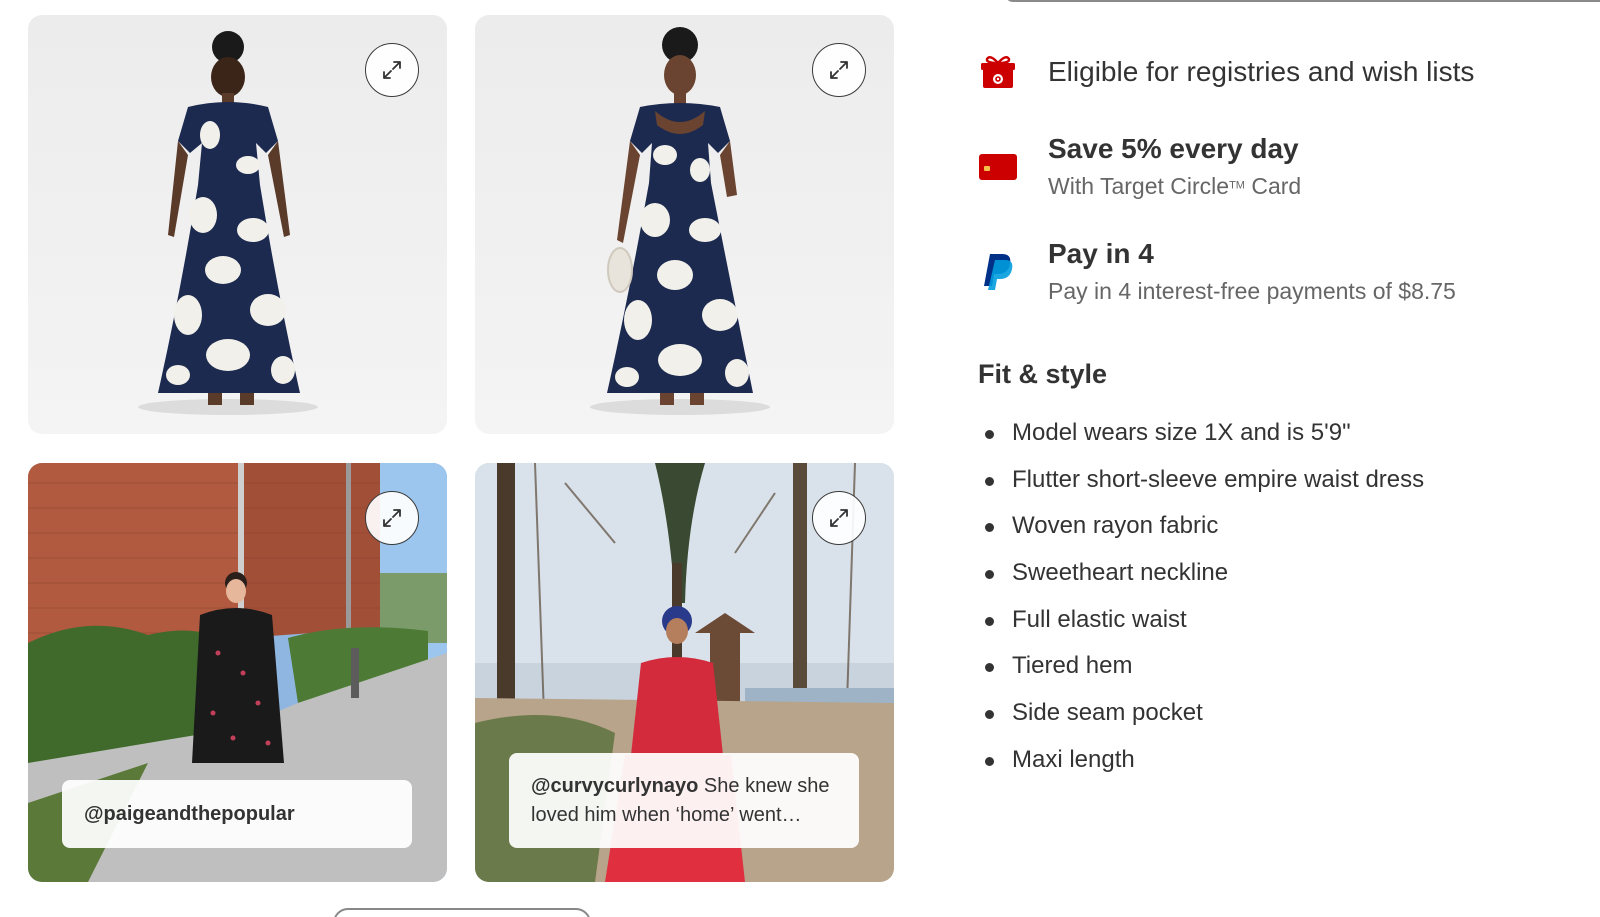 The width and height of the screenshot is (1600, 917). What do you see at coordinates (1261, 71) in the screenshot?
I see `perk-registry-label: Eligible for registries and wish lists` at bounding box center [1261, 71].